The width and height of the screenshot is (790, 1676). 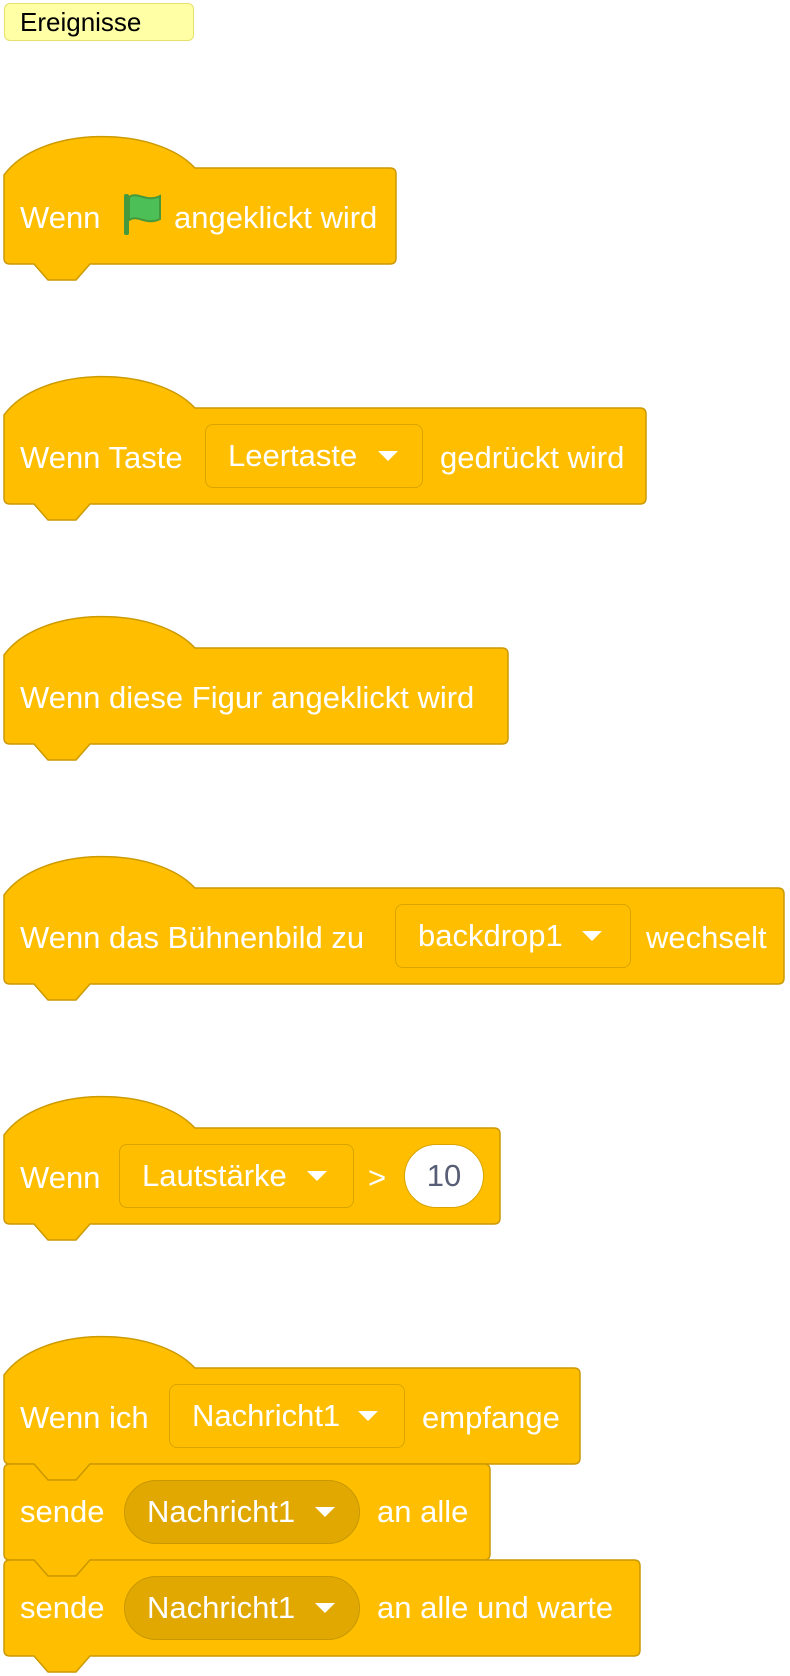 I want to click on block-text: Wenn das Bühnenbild zu, so click(x=192, y=937).